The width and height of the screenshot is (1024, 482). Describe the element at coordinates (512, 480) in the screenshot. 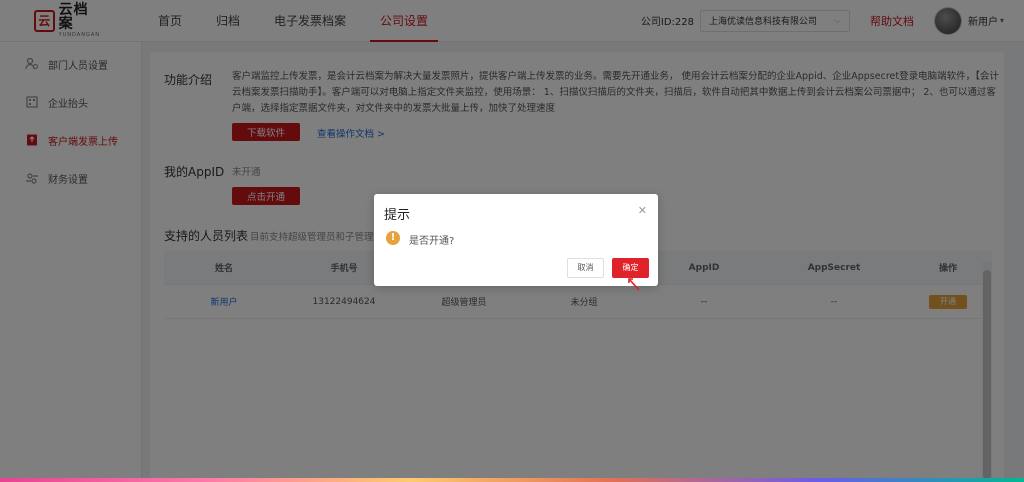

I see `taskbar-strip` at that location.